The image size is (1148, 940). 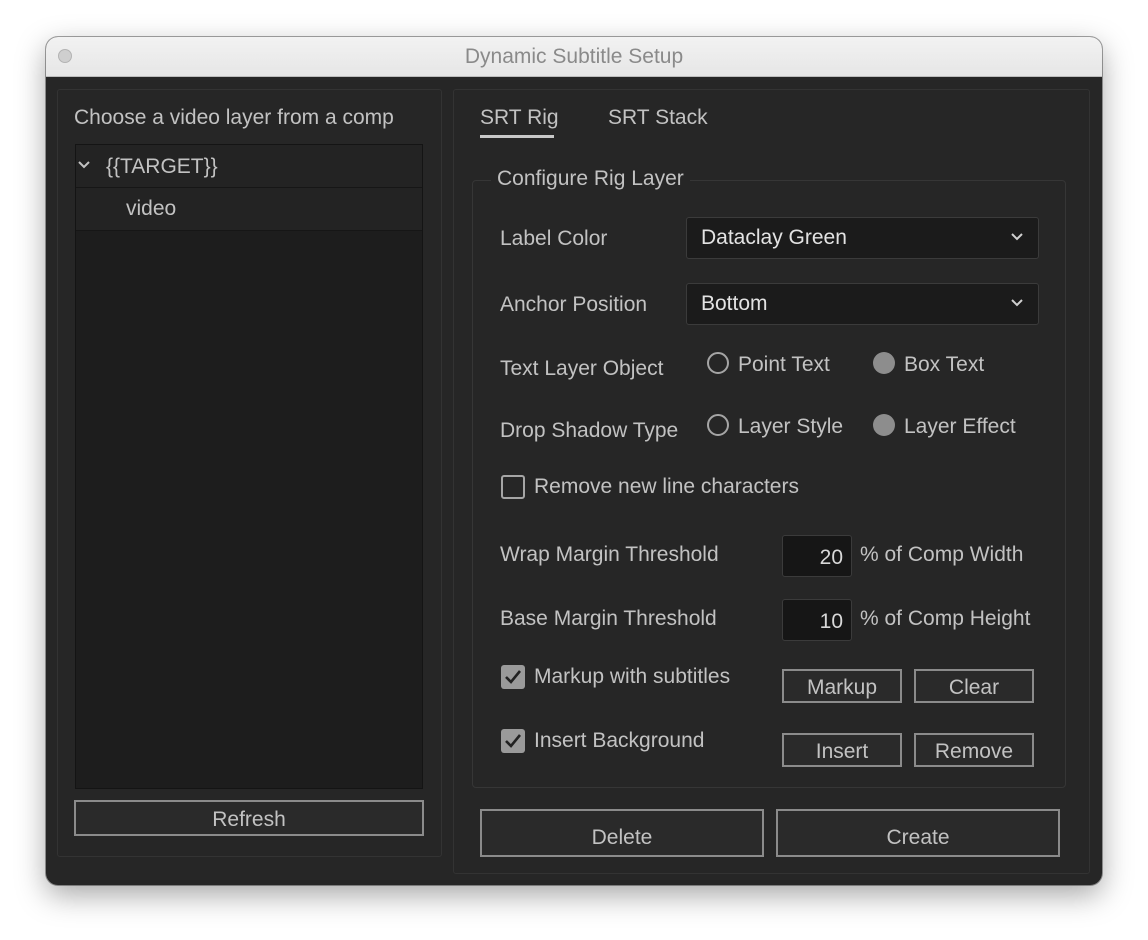 I want to click on wrap-margin-input: 20, so click(x=817, y=556).